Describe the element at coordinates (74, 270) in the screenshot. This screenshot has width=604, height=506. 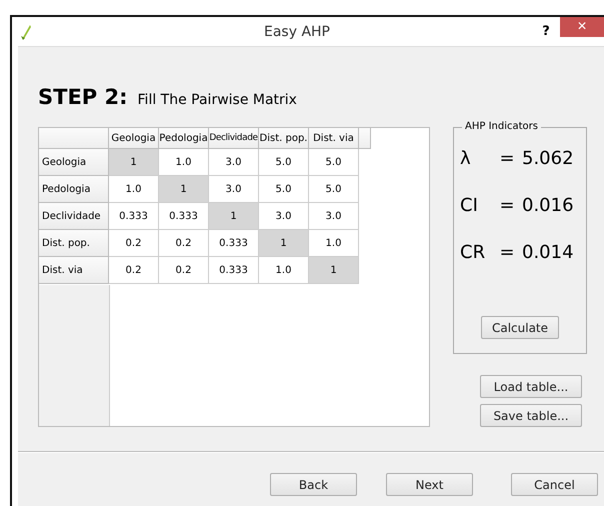
I see `row-header: Dist. via` at that location.